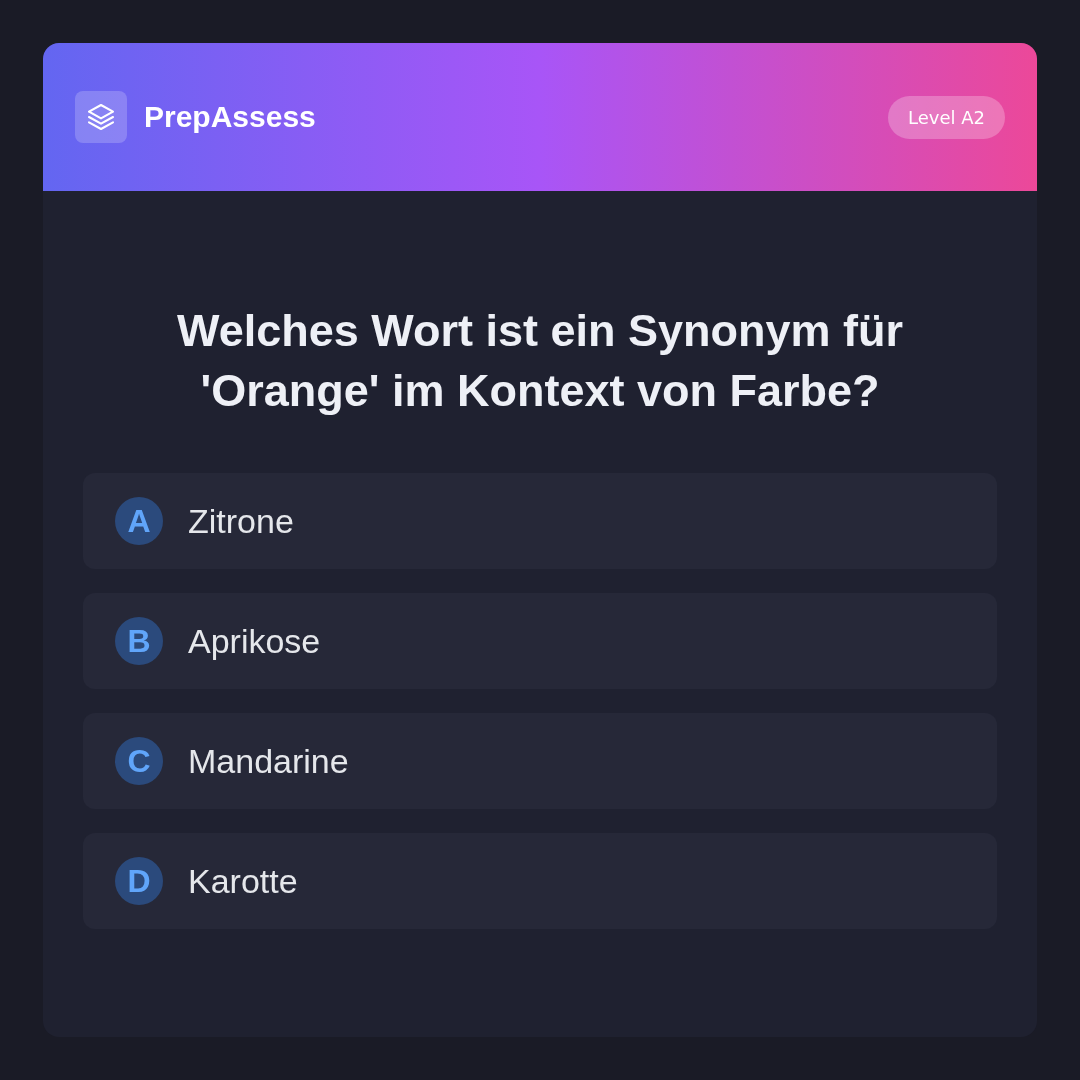  Describe the element at coordinates (946, 117) in the screenshot. I see `level-badge: Level A2` at that location.